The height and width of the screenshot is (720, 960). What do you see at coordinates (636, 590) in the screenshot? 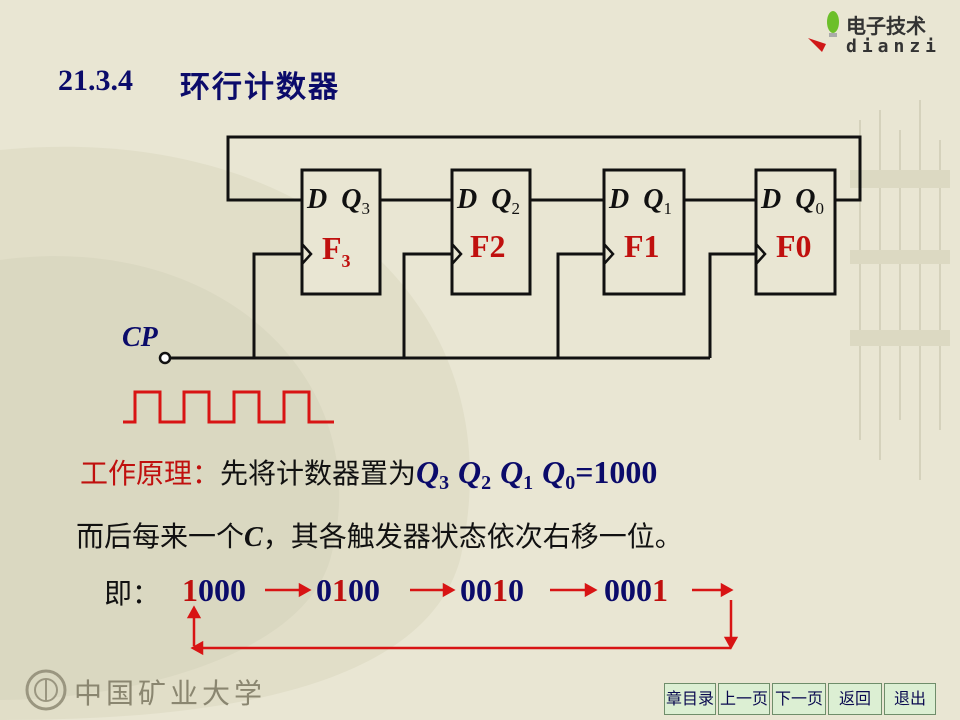
I see `state-0001: 0001` at bounding box center [636, 590].